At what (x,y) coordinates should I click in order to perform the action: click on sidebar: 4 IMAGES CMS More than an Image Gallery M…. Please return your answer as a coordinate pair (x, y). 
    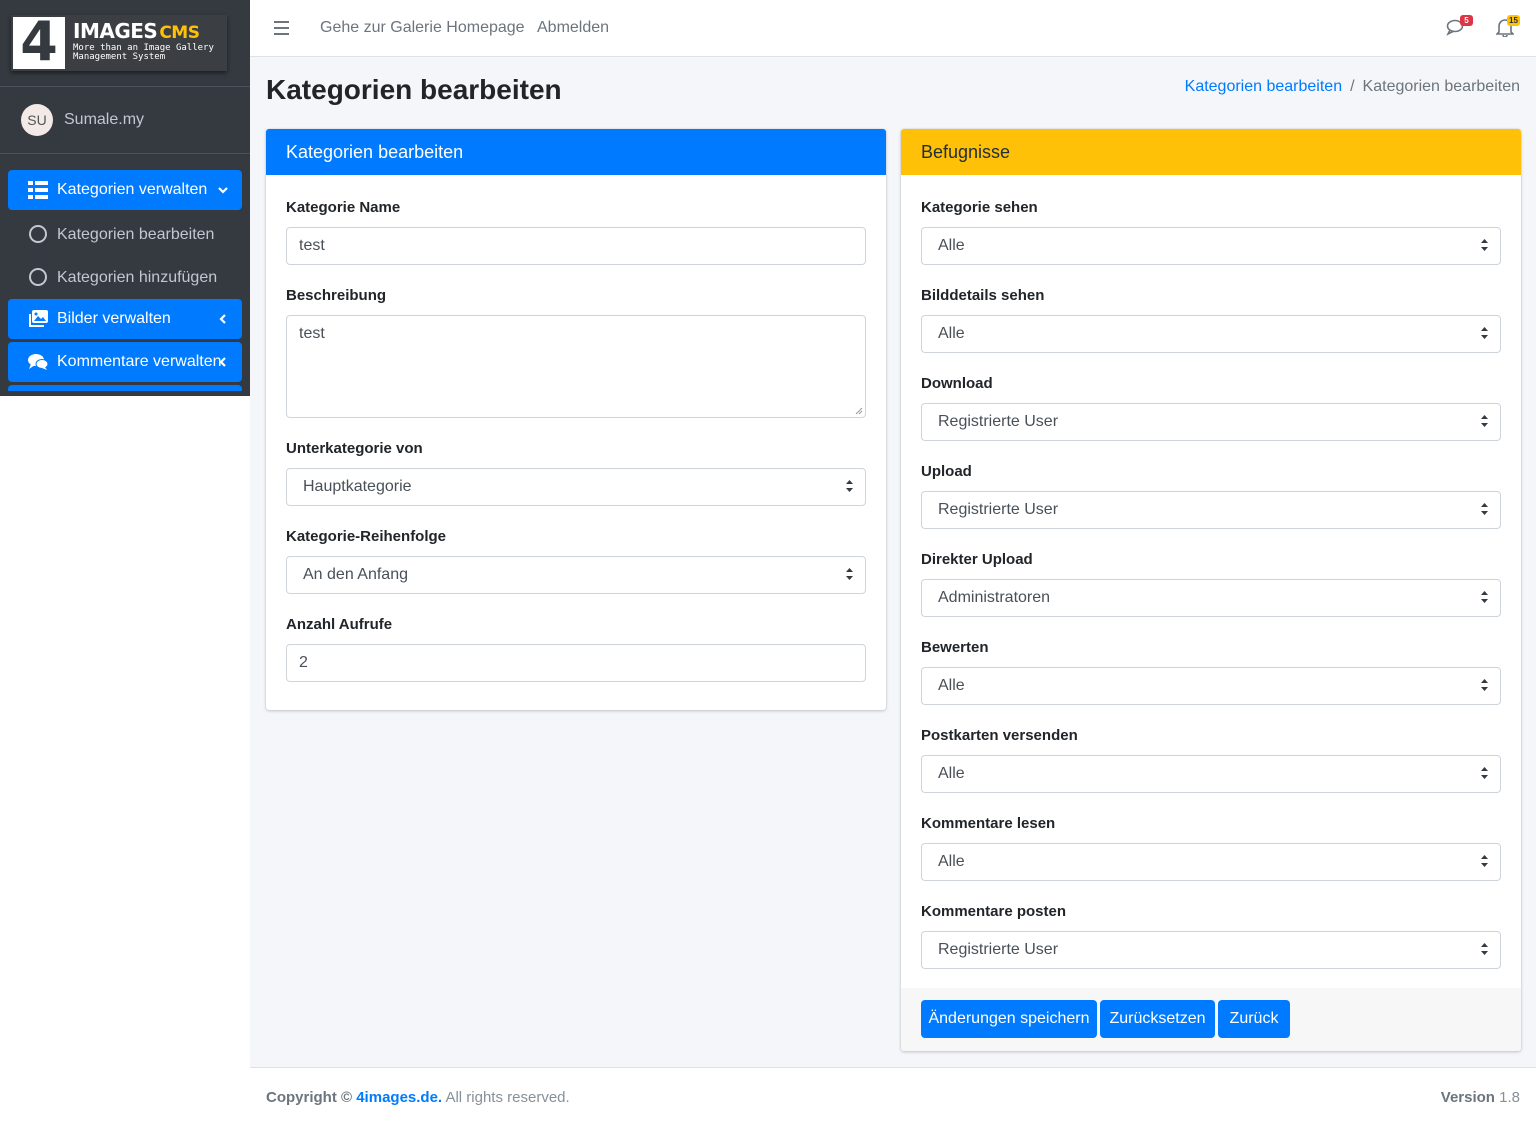
    Looking at the image, I should click on (125, 198).